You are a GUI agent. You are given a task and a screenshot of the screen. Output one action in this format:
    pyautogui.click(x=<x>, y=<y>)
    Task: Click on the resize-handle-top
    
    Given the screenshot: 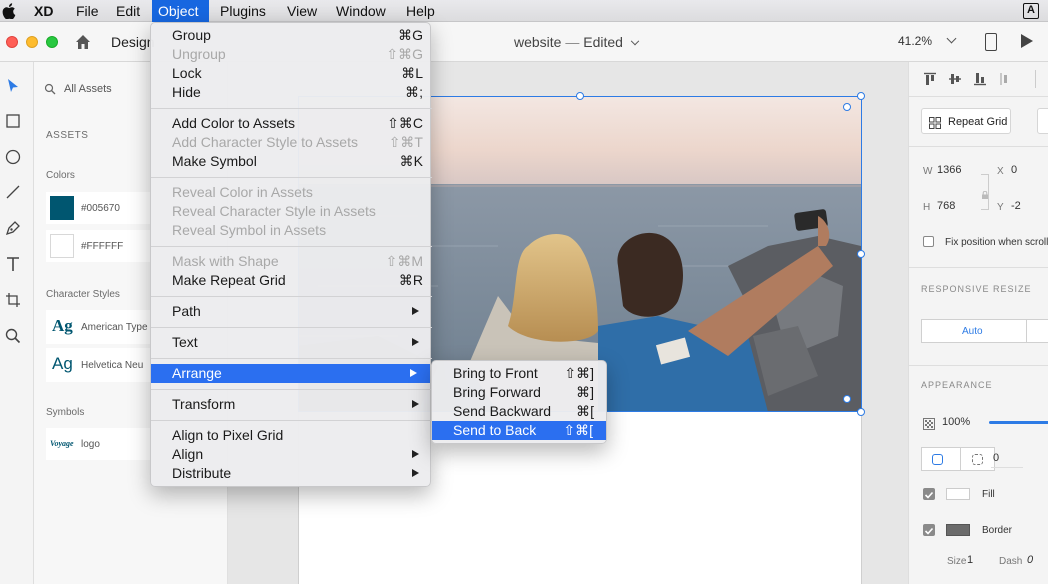 What is the action you would take?
    pyautogui.click(x=580, y=96)
    